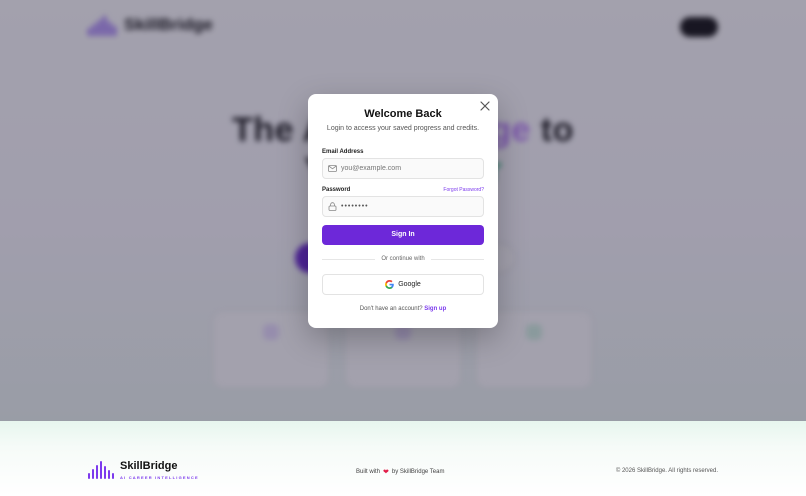 Image resolution: width=806 pixels, height=496 pixels. What do you see at coordinates (406, 168) in the screenshot?
I see `email-input` at bounding box center [406, 168].